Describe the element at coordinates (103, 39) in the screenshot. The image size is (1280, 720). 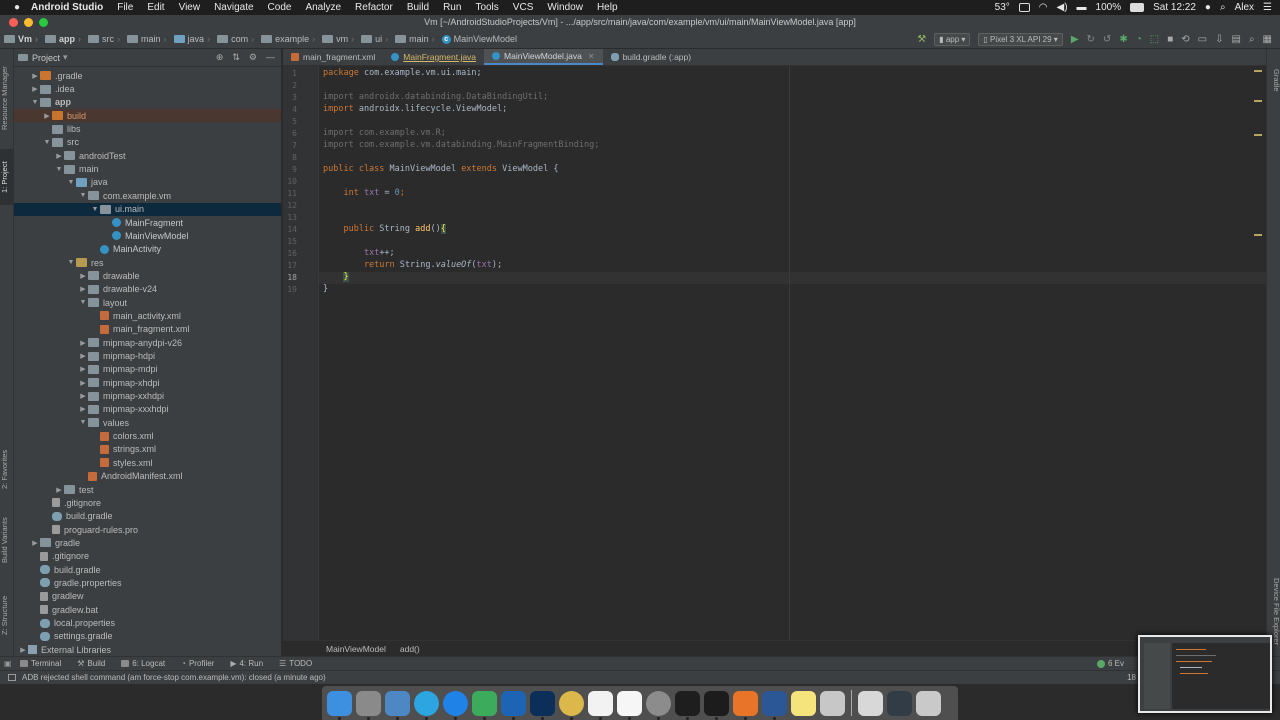
I see `nav-crumb-src: src ›` at that location.